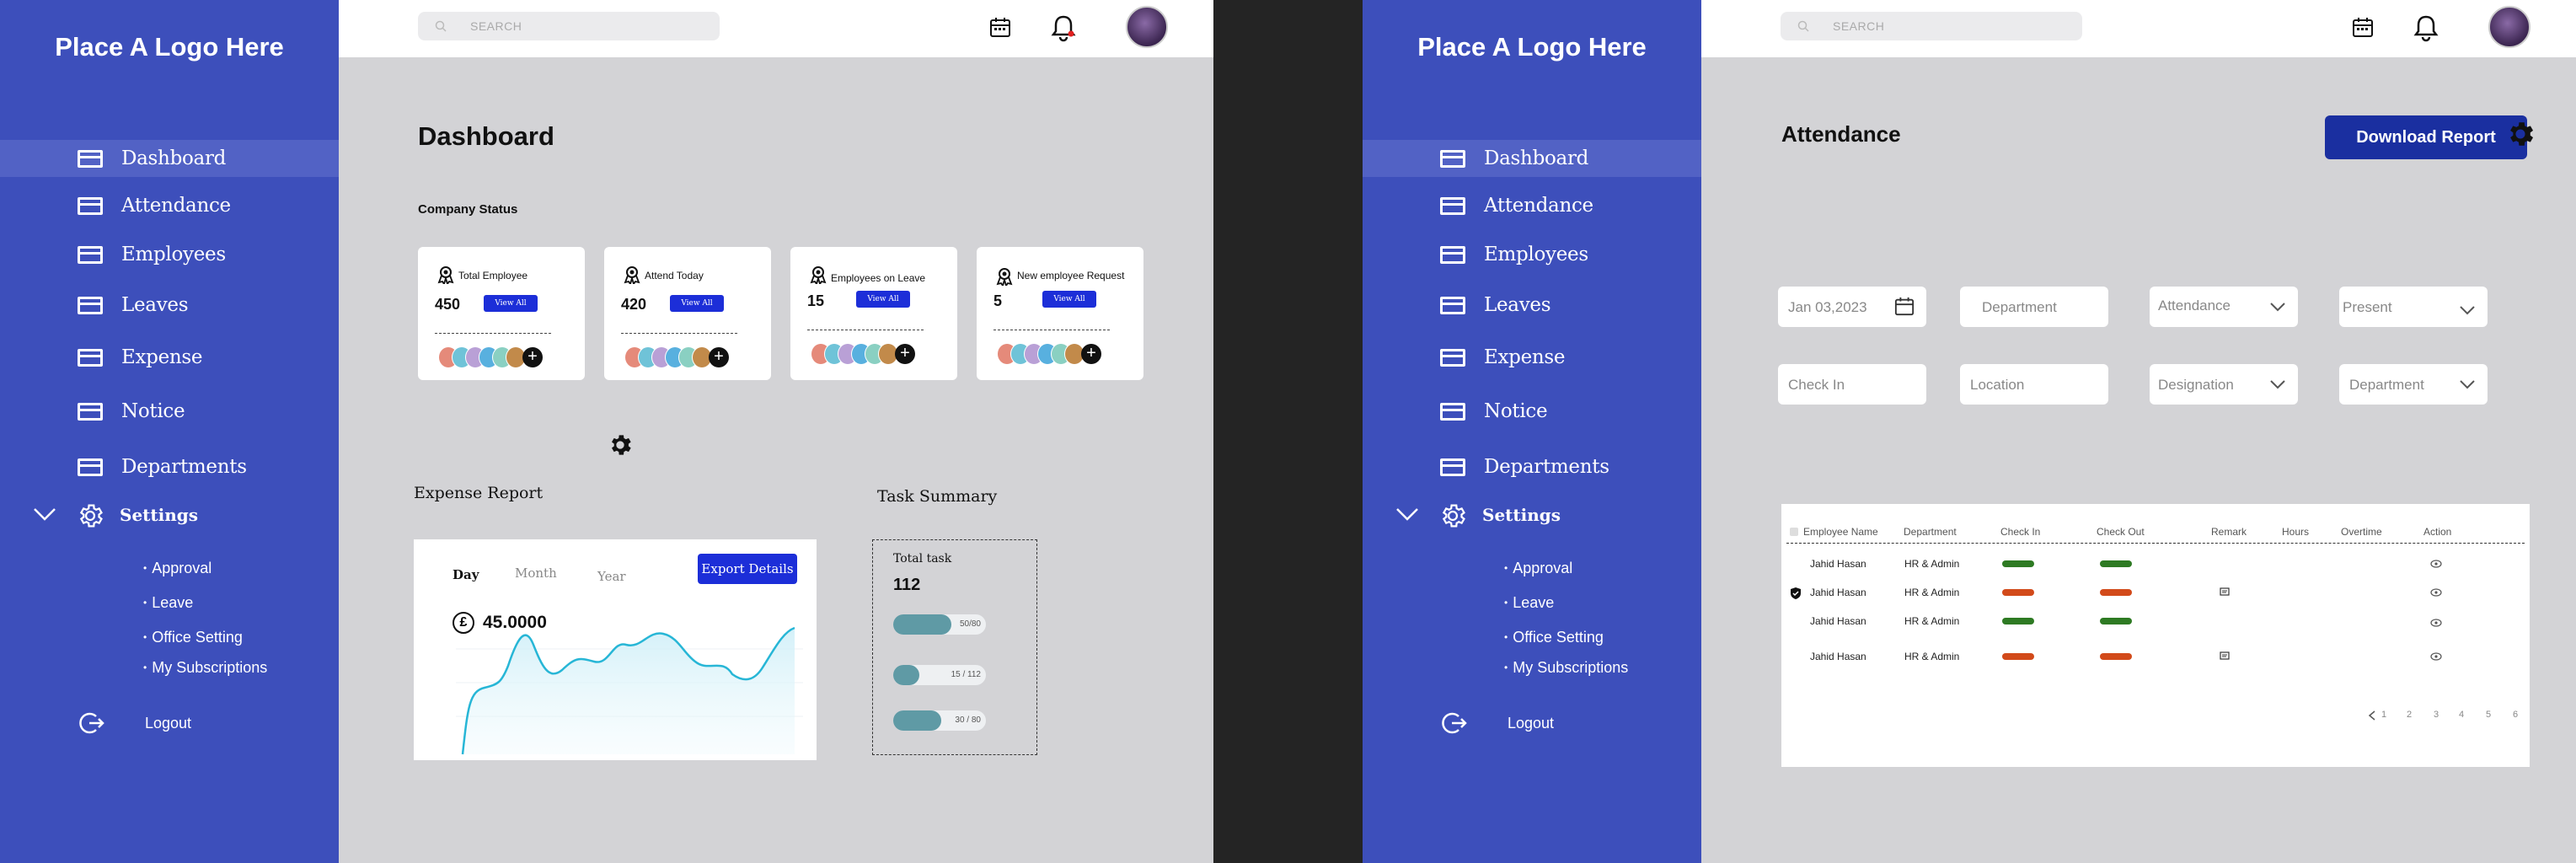 This screenshot has width=2576, height=863. Describe the element at coordinates (2018, 592) in the screenshot. I see `check-in-status` at that location.